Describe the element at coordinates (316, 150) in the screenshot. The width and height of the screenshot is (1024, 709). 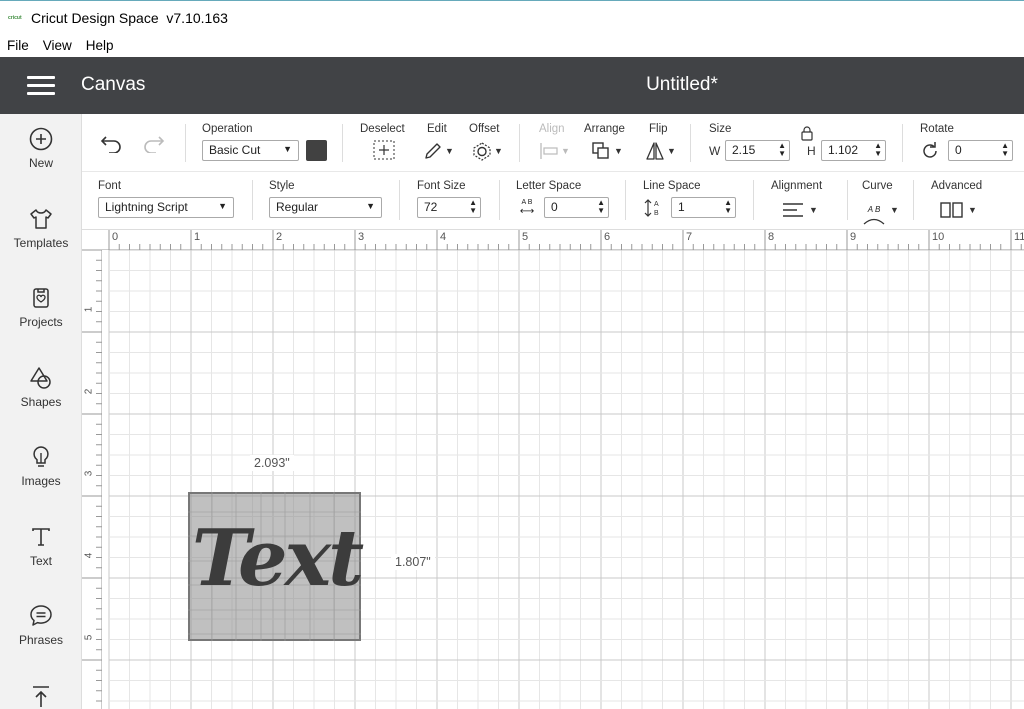
I see `operation-color-swatch` at that location.